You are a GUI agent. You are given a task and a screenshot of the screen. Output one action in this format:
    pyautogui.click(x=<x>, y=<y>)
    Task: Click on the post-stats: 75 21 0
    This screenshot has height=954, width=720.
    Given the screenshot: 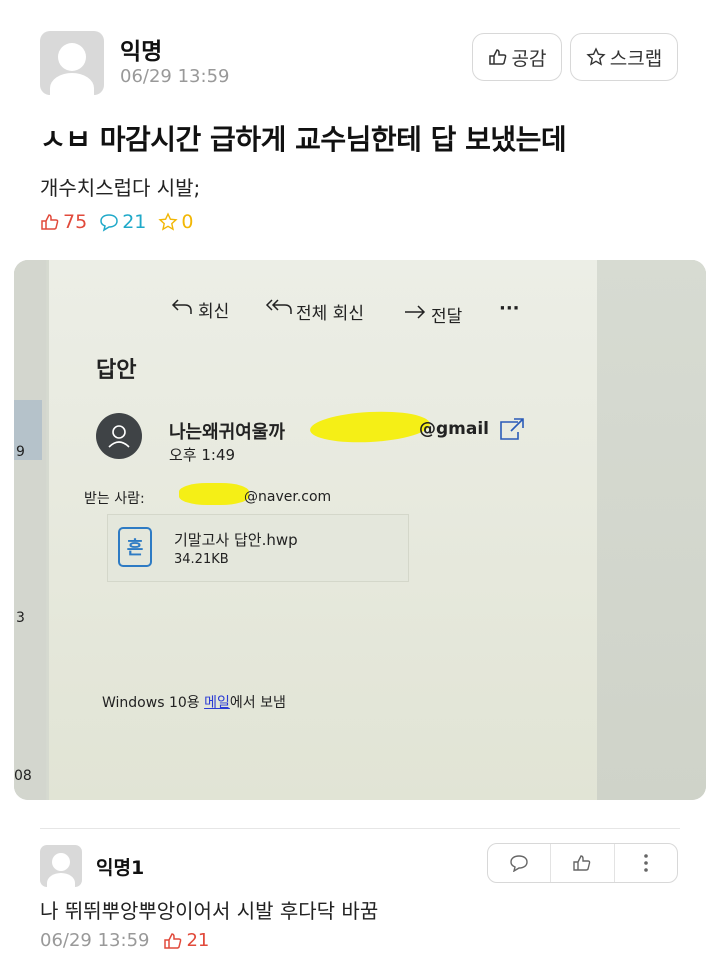 What is the action you would take?
    pyautogui.click(x=122, y=222)
    